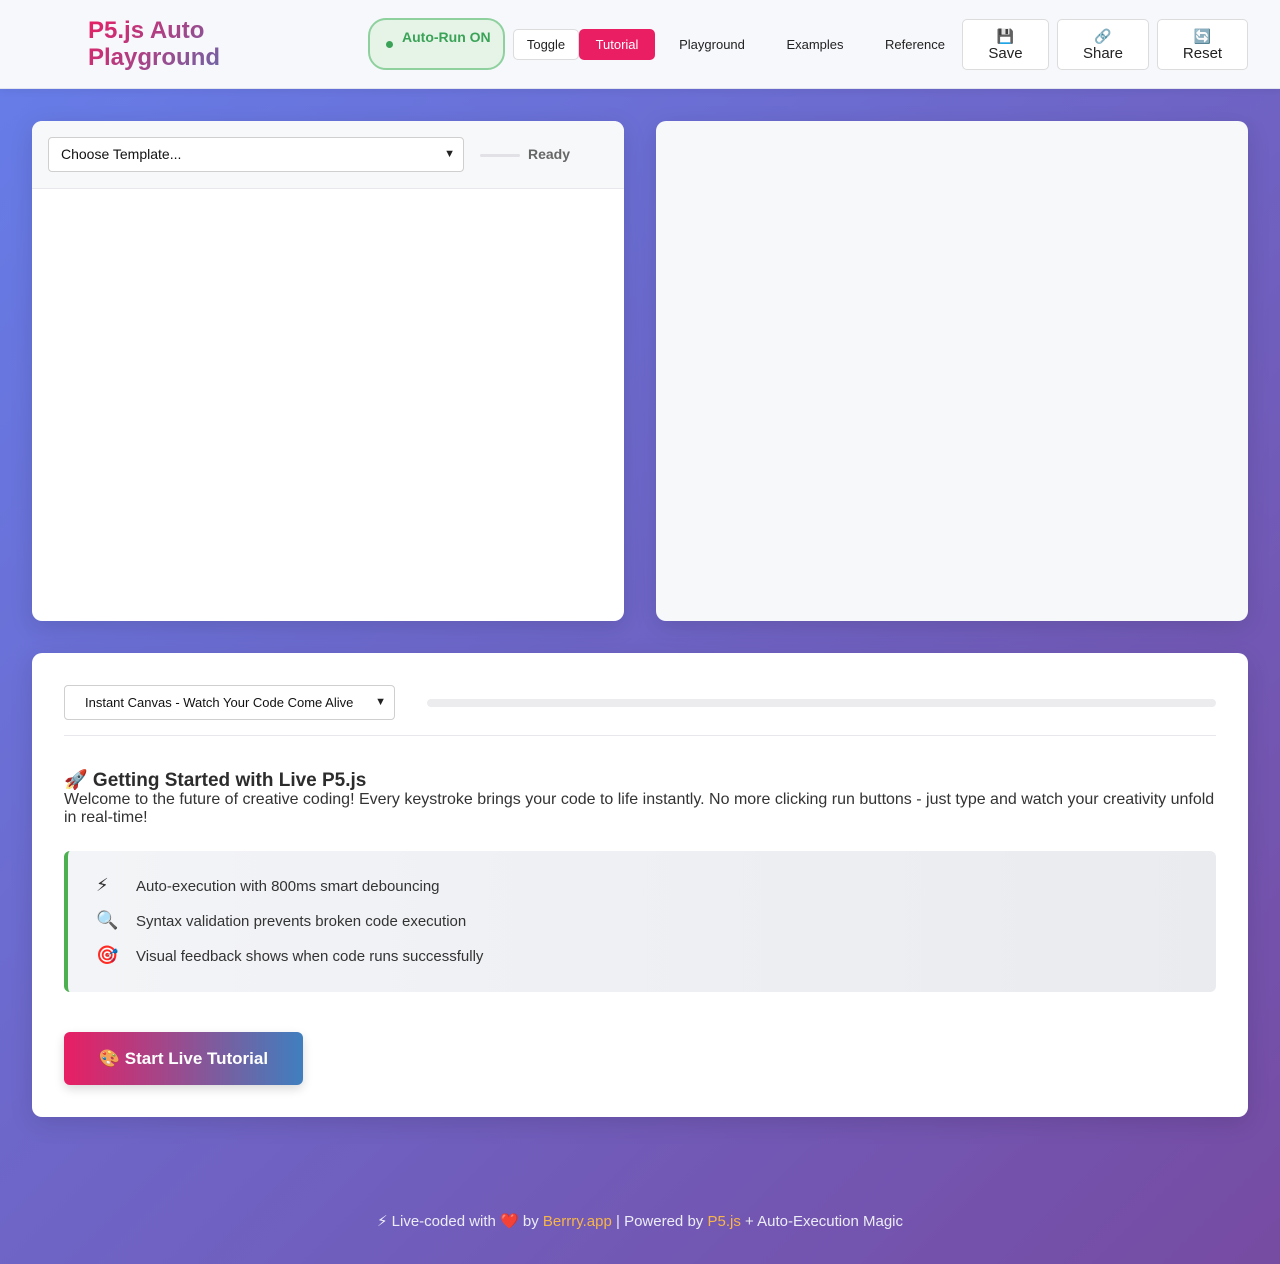 This screenshot has width=1280, height=1264. Describe the element at coordinates (617, 44) in the screenshot. I see `tab-tutorial: Tutorial` at that location.